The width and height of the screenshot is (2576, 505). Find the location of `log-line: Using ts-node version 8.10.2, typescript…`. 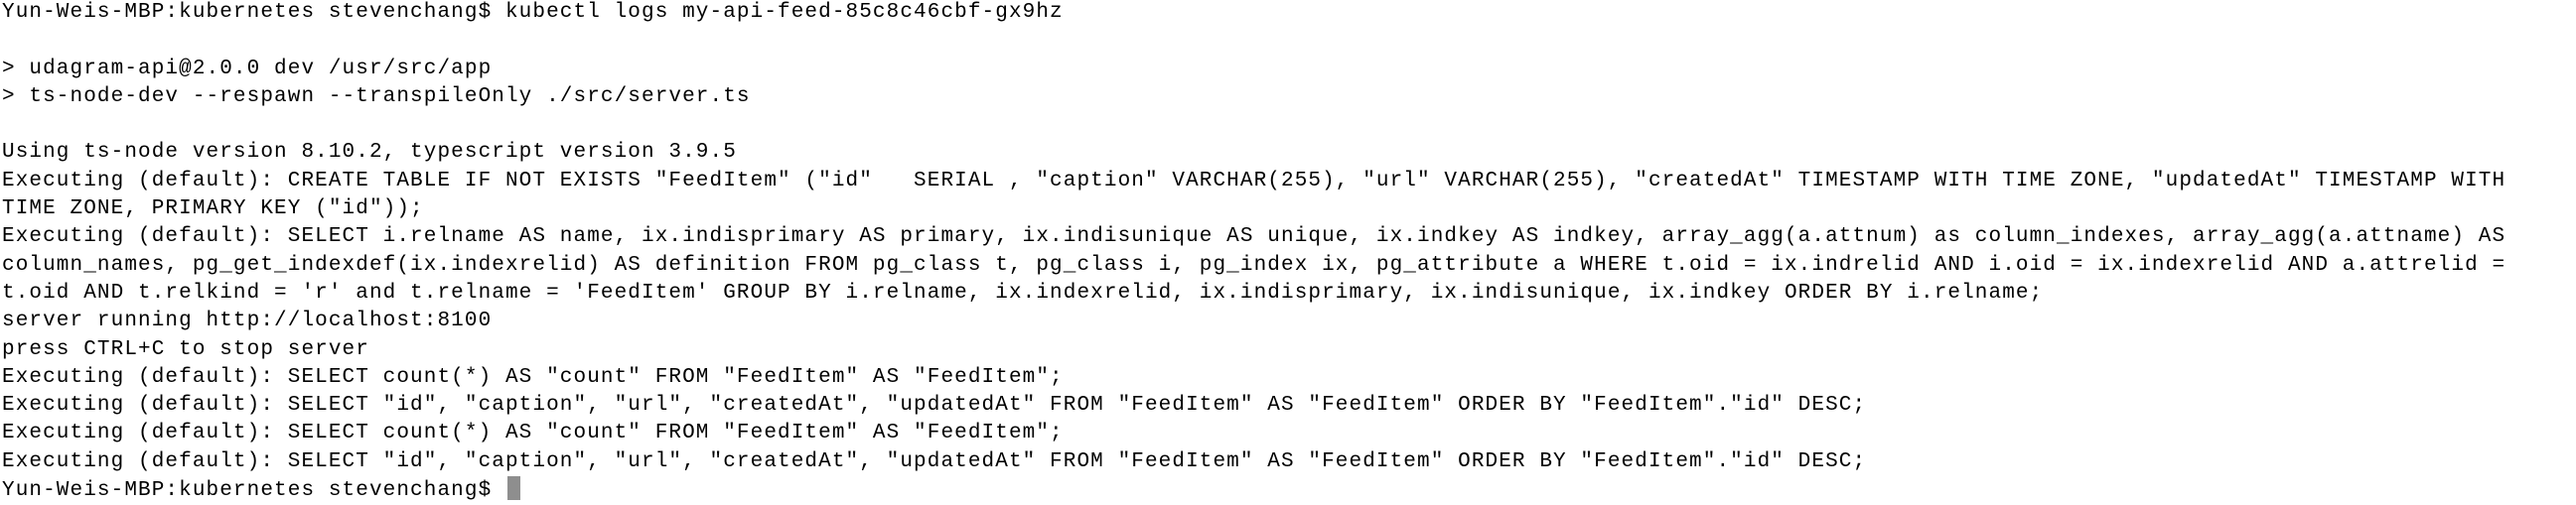

log-line: Using ts-node version 8.10.2, typescript… is located at coordinates (369, 153).